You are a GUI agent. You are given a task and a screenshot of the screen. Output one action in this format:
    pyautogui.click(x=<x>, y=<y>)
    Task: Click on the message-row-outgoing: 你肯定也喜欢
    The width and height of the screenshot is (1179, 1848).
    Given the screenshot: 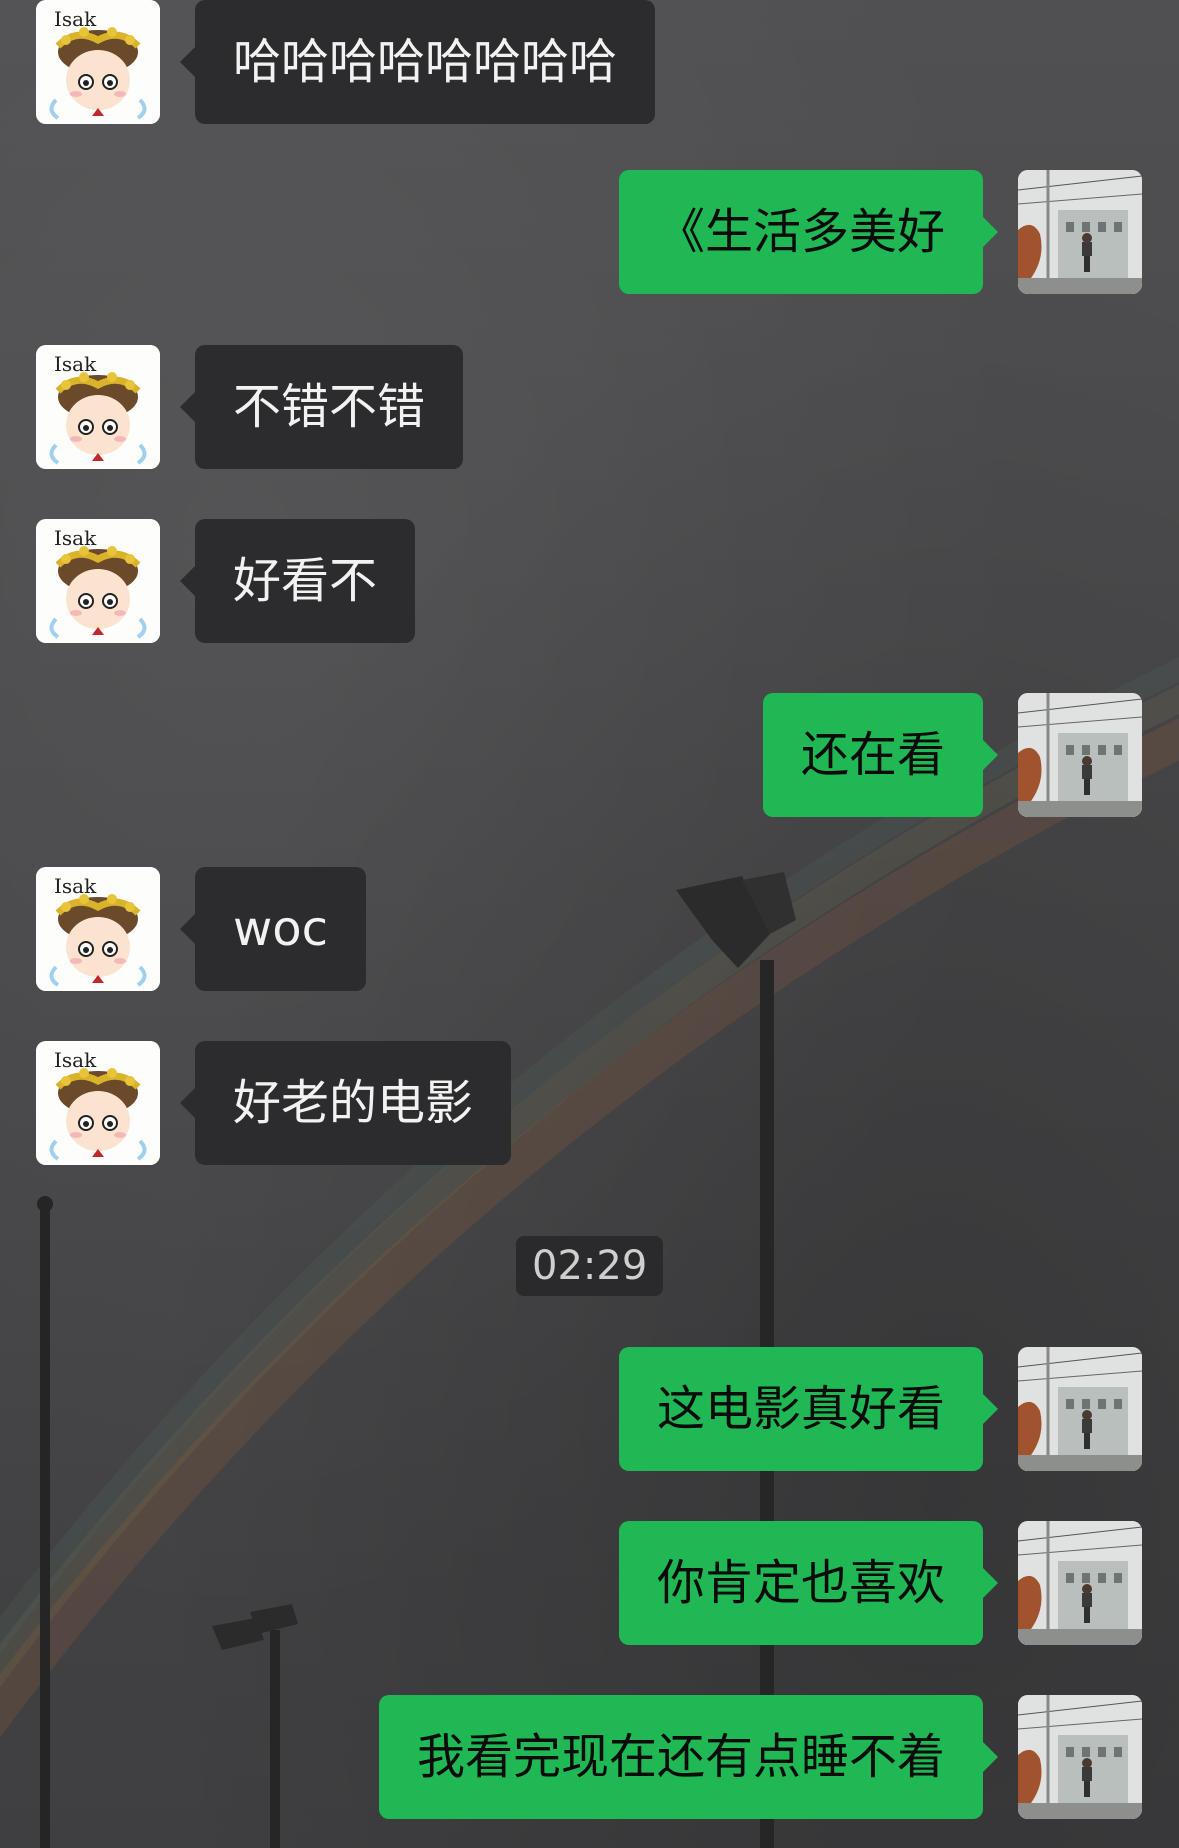 What is the action you would take?
    pyautogui.click(x=589, y=1583)
    